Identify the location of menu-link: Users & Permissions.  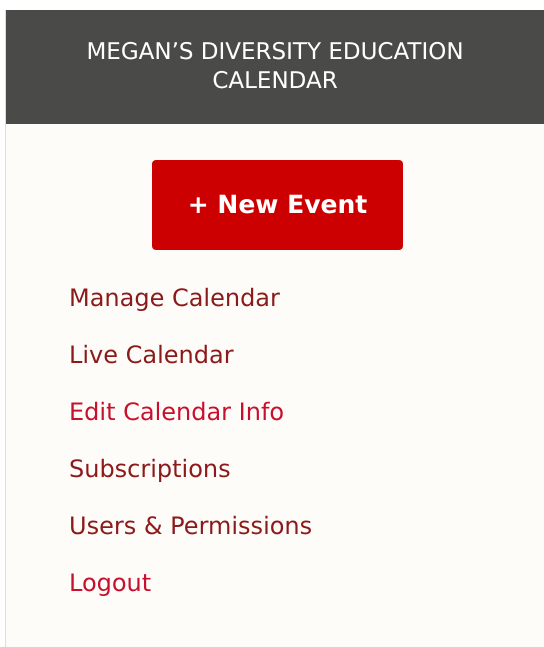
(190, 526).